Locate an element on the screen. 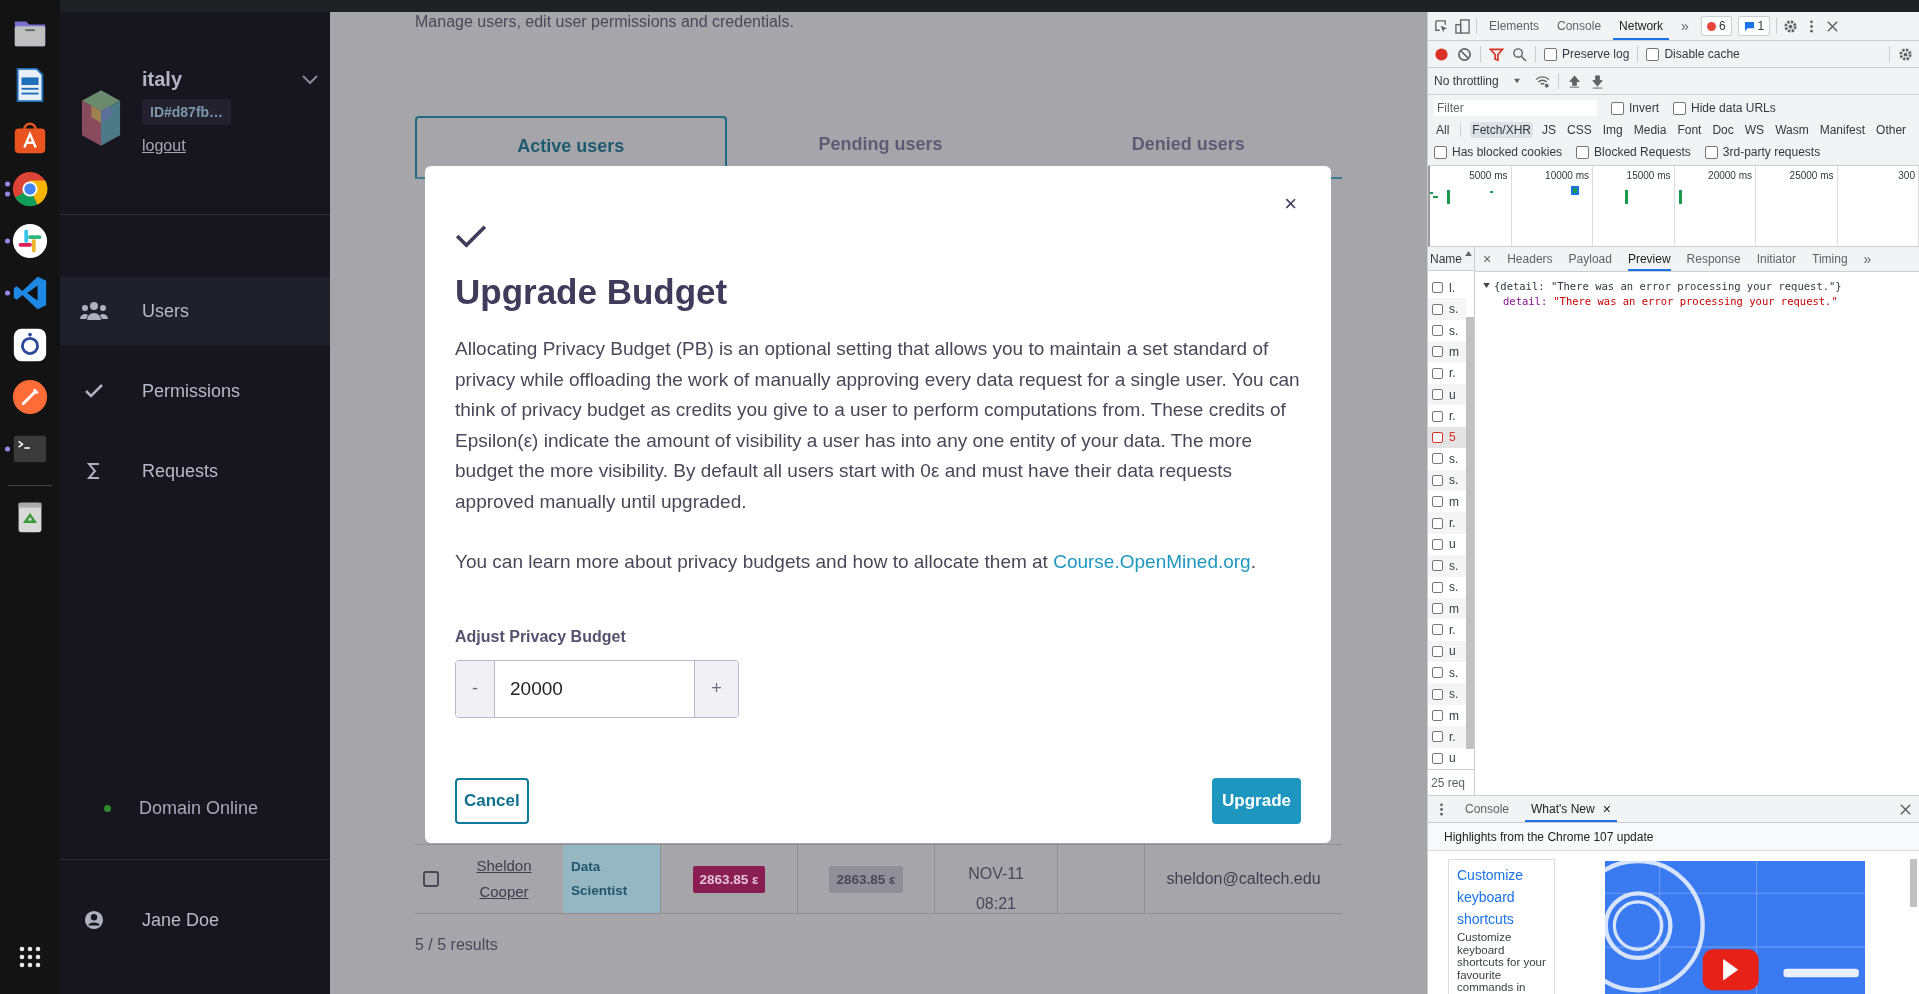 The height and width of the screenshot is (994, 1919). browser-icon is located at coordinates (30, 189).